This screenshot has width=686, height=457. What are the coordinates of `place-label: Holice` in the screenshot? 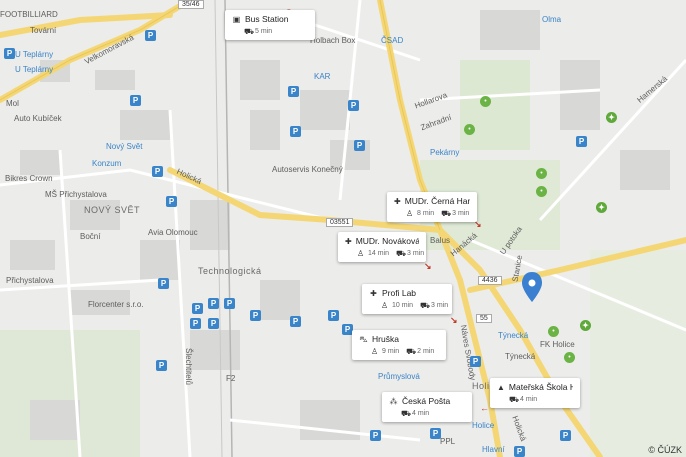 It's located at (483, 425).